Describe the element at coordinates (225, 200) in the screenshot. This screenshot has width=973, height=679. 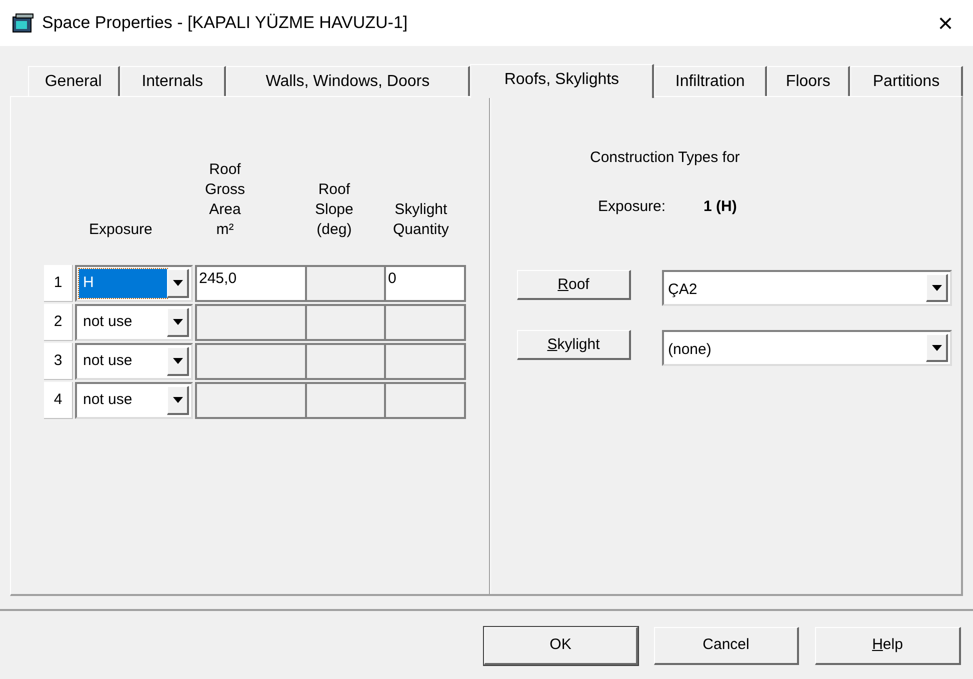
I see `column-header: Roof Gross Area m²` at that location.